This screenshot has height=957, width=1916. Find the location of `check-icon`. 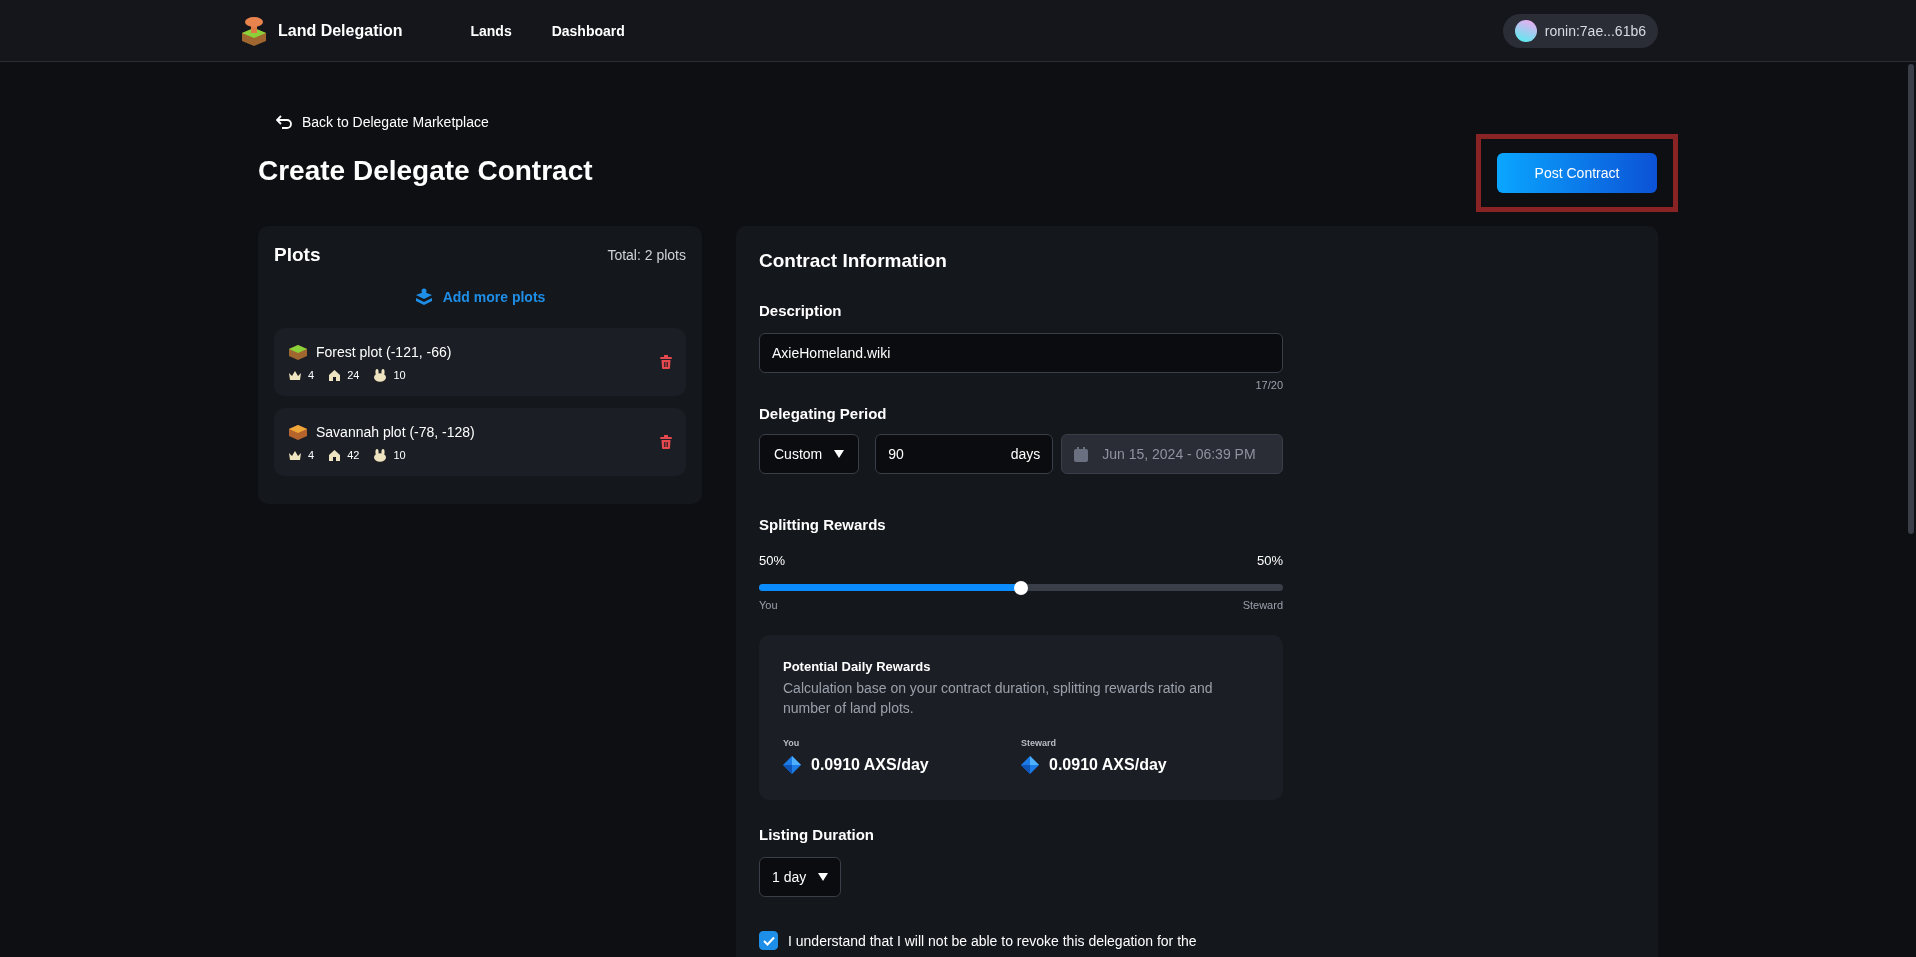

check-icon is located at coordinates (768, 940).